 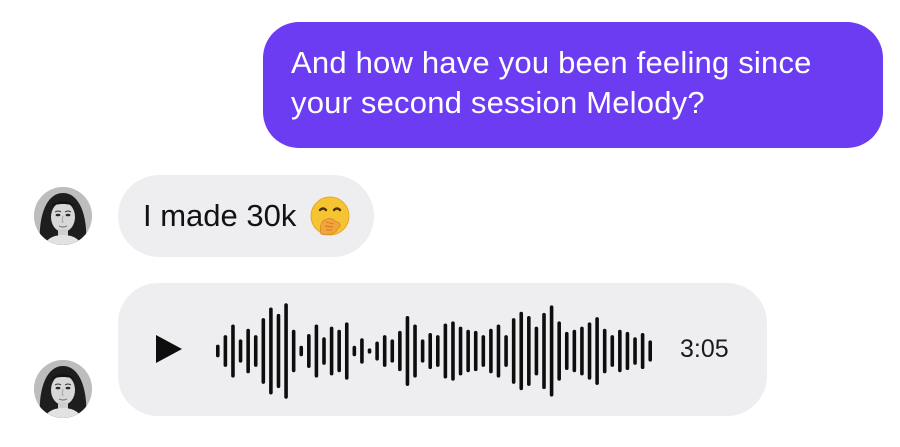 I want to click on incoming-message-text: I made 30k, so click(x=220, y=215).